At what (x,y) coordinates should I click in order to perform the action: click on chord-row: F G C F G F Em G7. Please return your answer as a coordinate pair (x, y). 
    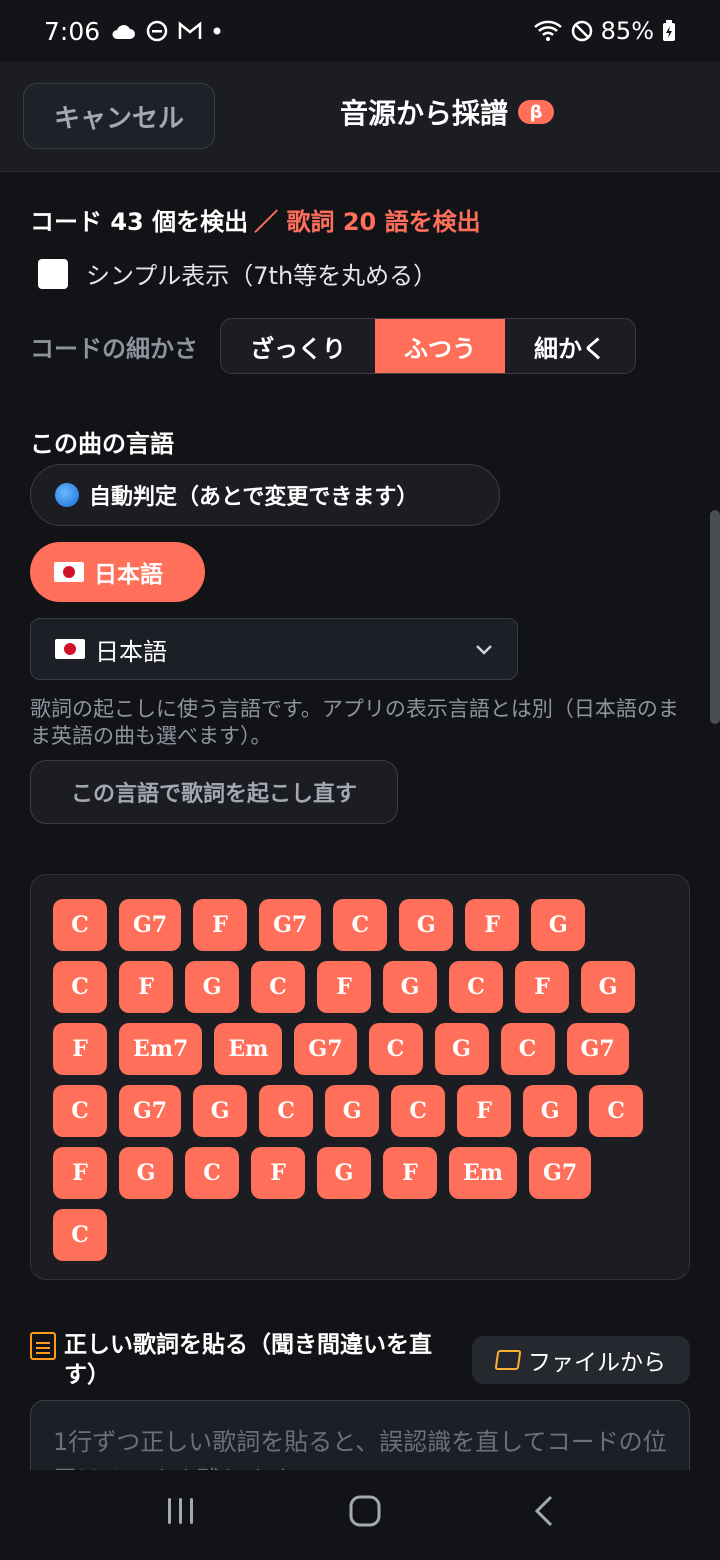
    Looking at the image, I should click on (360, 1173).